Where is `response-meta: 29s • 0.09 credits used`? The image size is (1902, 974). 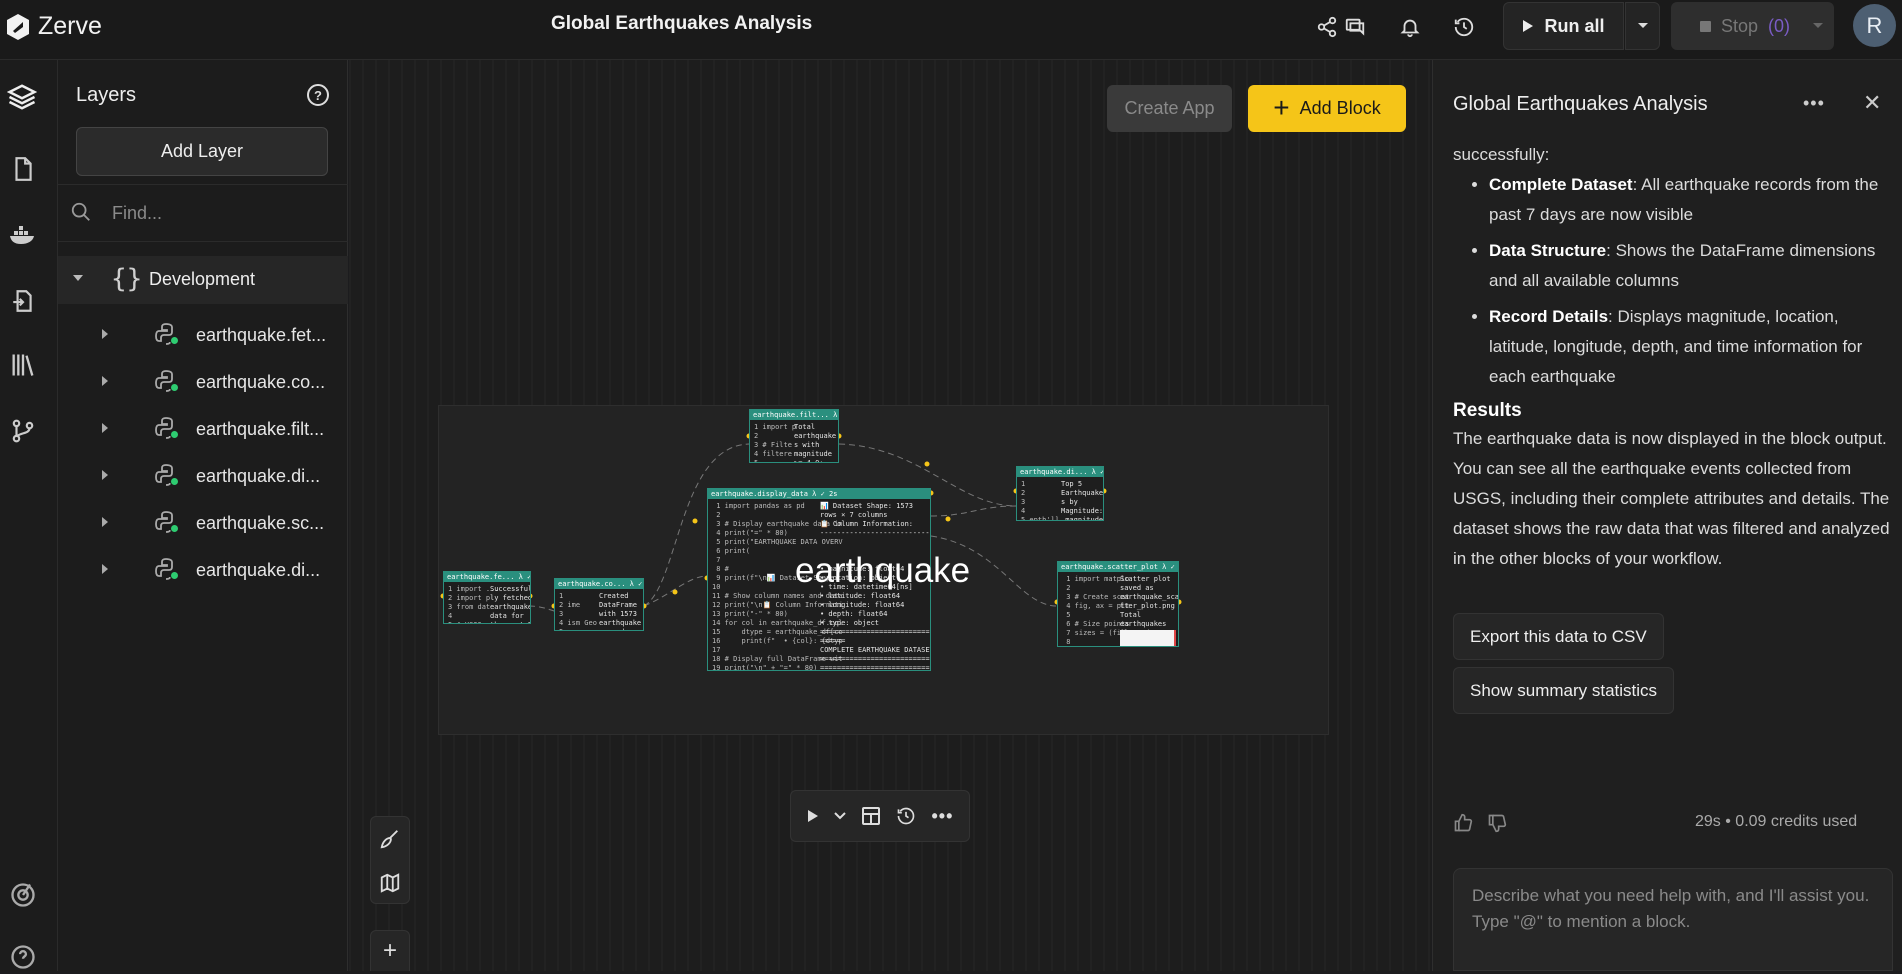
response-meta: 29s • 0.09 credits used is located at coordinates (1776, 821).